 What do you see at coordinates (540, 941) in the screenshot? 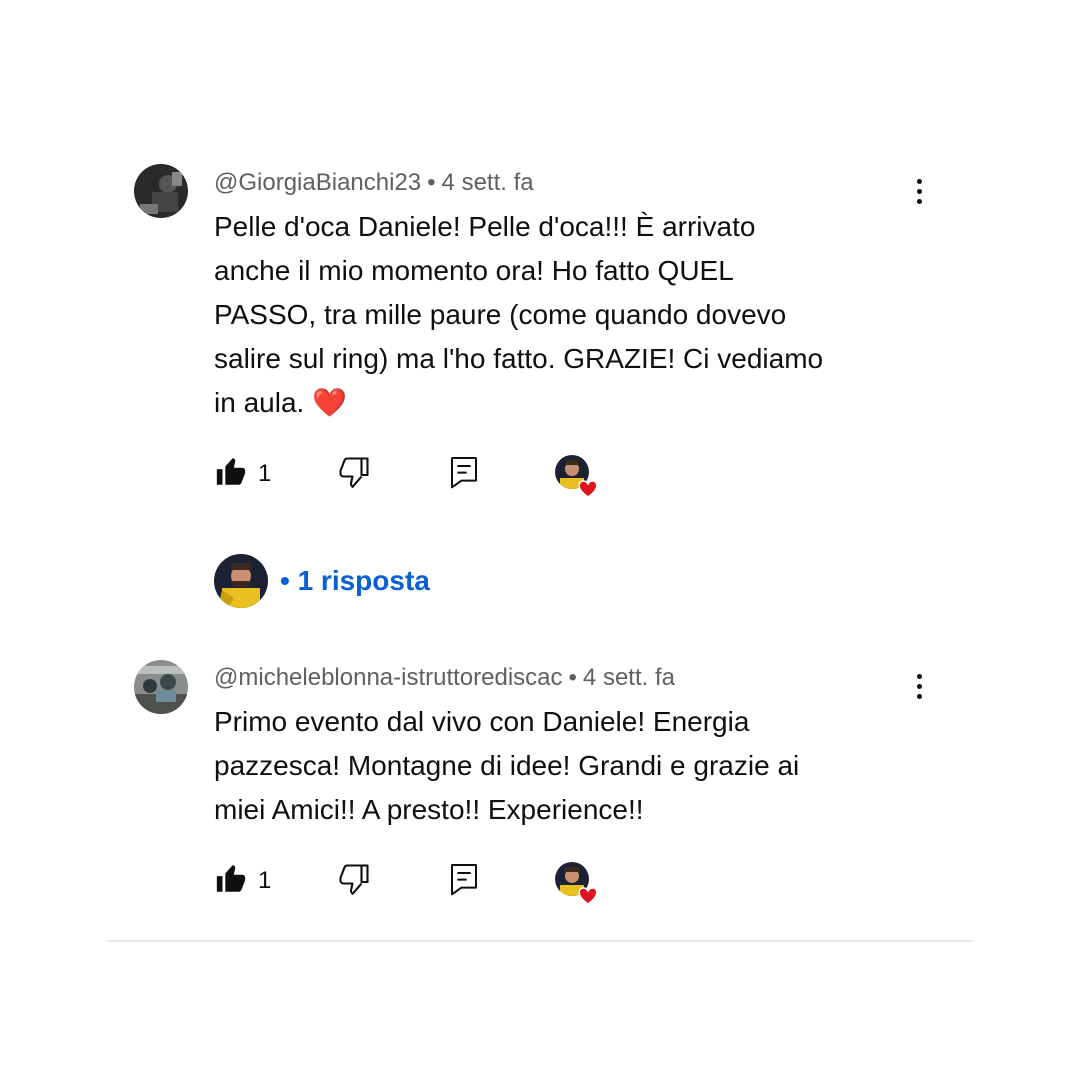
I see `section-divider` at bounding box center [540, 941].